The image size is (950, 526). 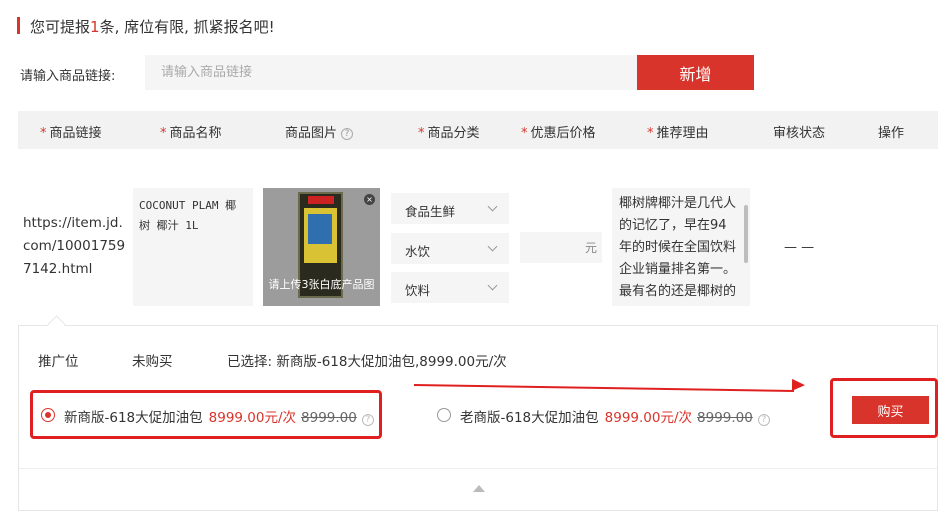 What do you see at coordinates (558, 133) in the screenshot?
I see `header-discount-price: * 优惠后价格` at bounding box center [558, 133].